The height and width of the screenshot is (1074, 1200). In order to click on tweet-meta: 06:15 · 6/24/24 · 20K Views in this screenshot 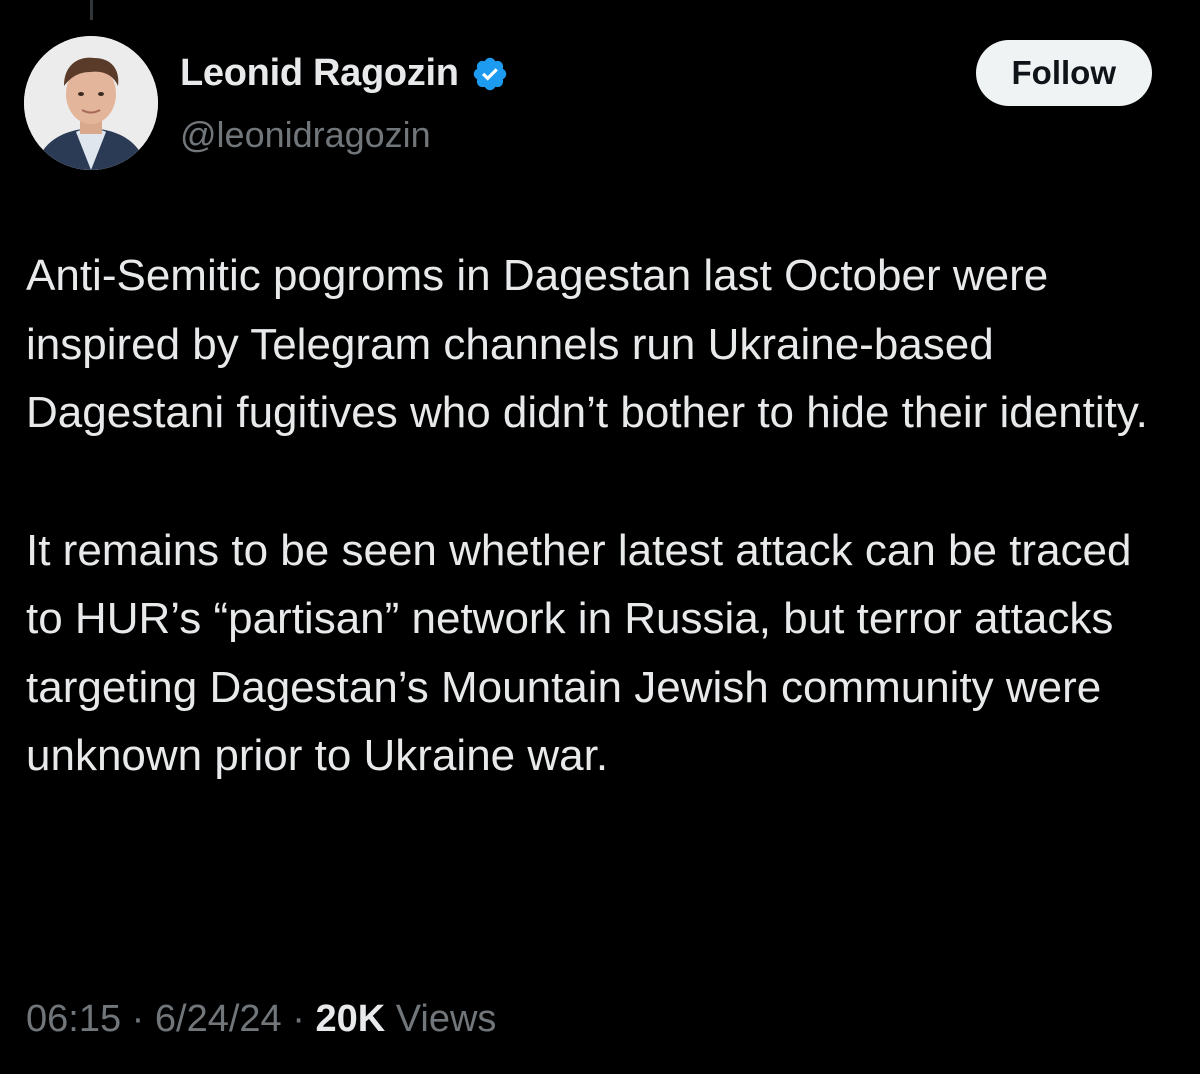, I will do `click(261, 1019)`.